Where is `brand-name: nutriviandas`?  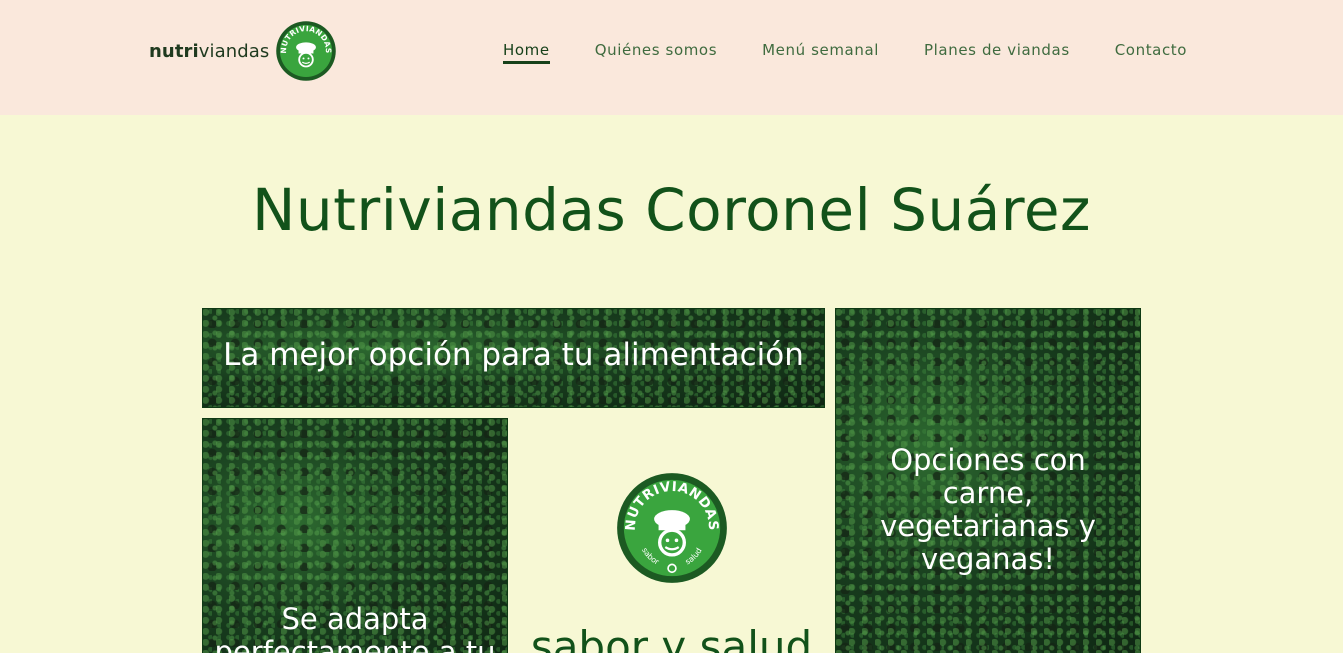
brand-name: nutriviandas is located at coordinates (209, 51).